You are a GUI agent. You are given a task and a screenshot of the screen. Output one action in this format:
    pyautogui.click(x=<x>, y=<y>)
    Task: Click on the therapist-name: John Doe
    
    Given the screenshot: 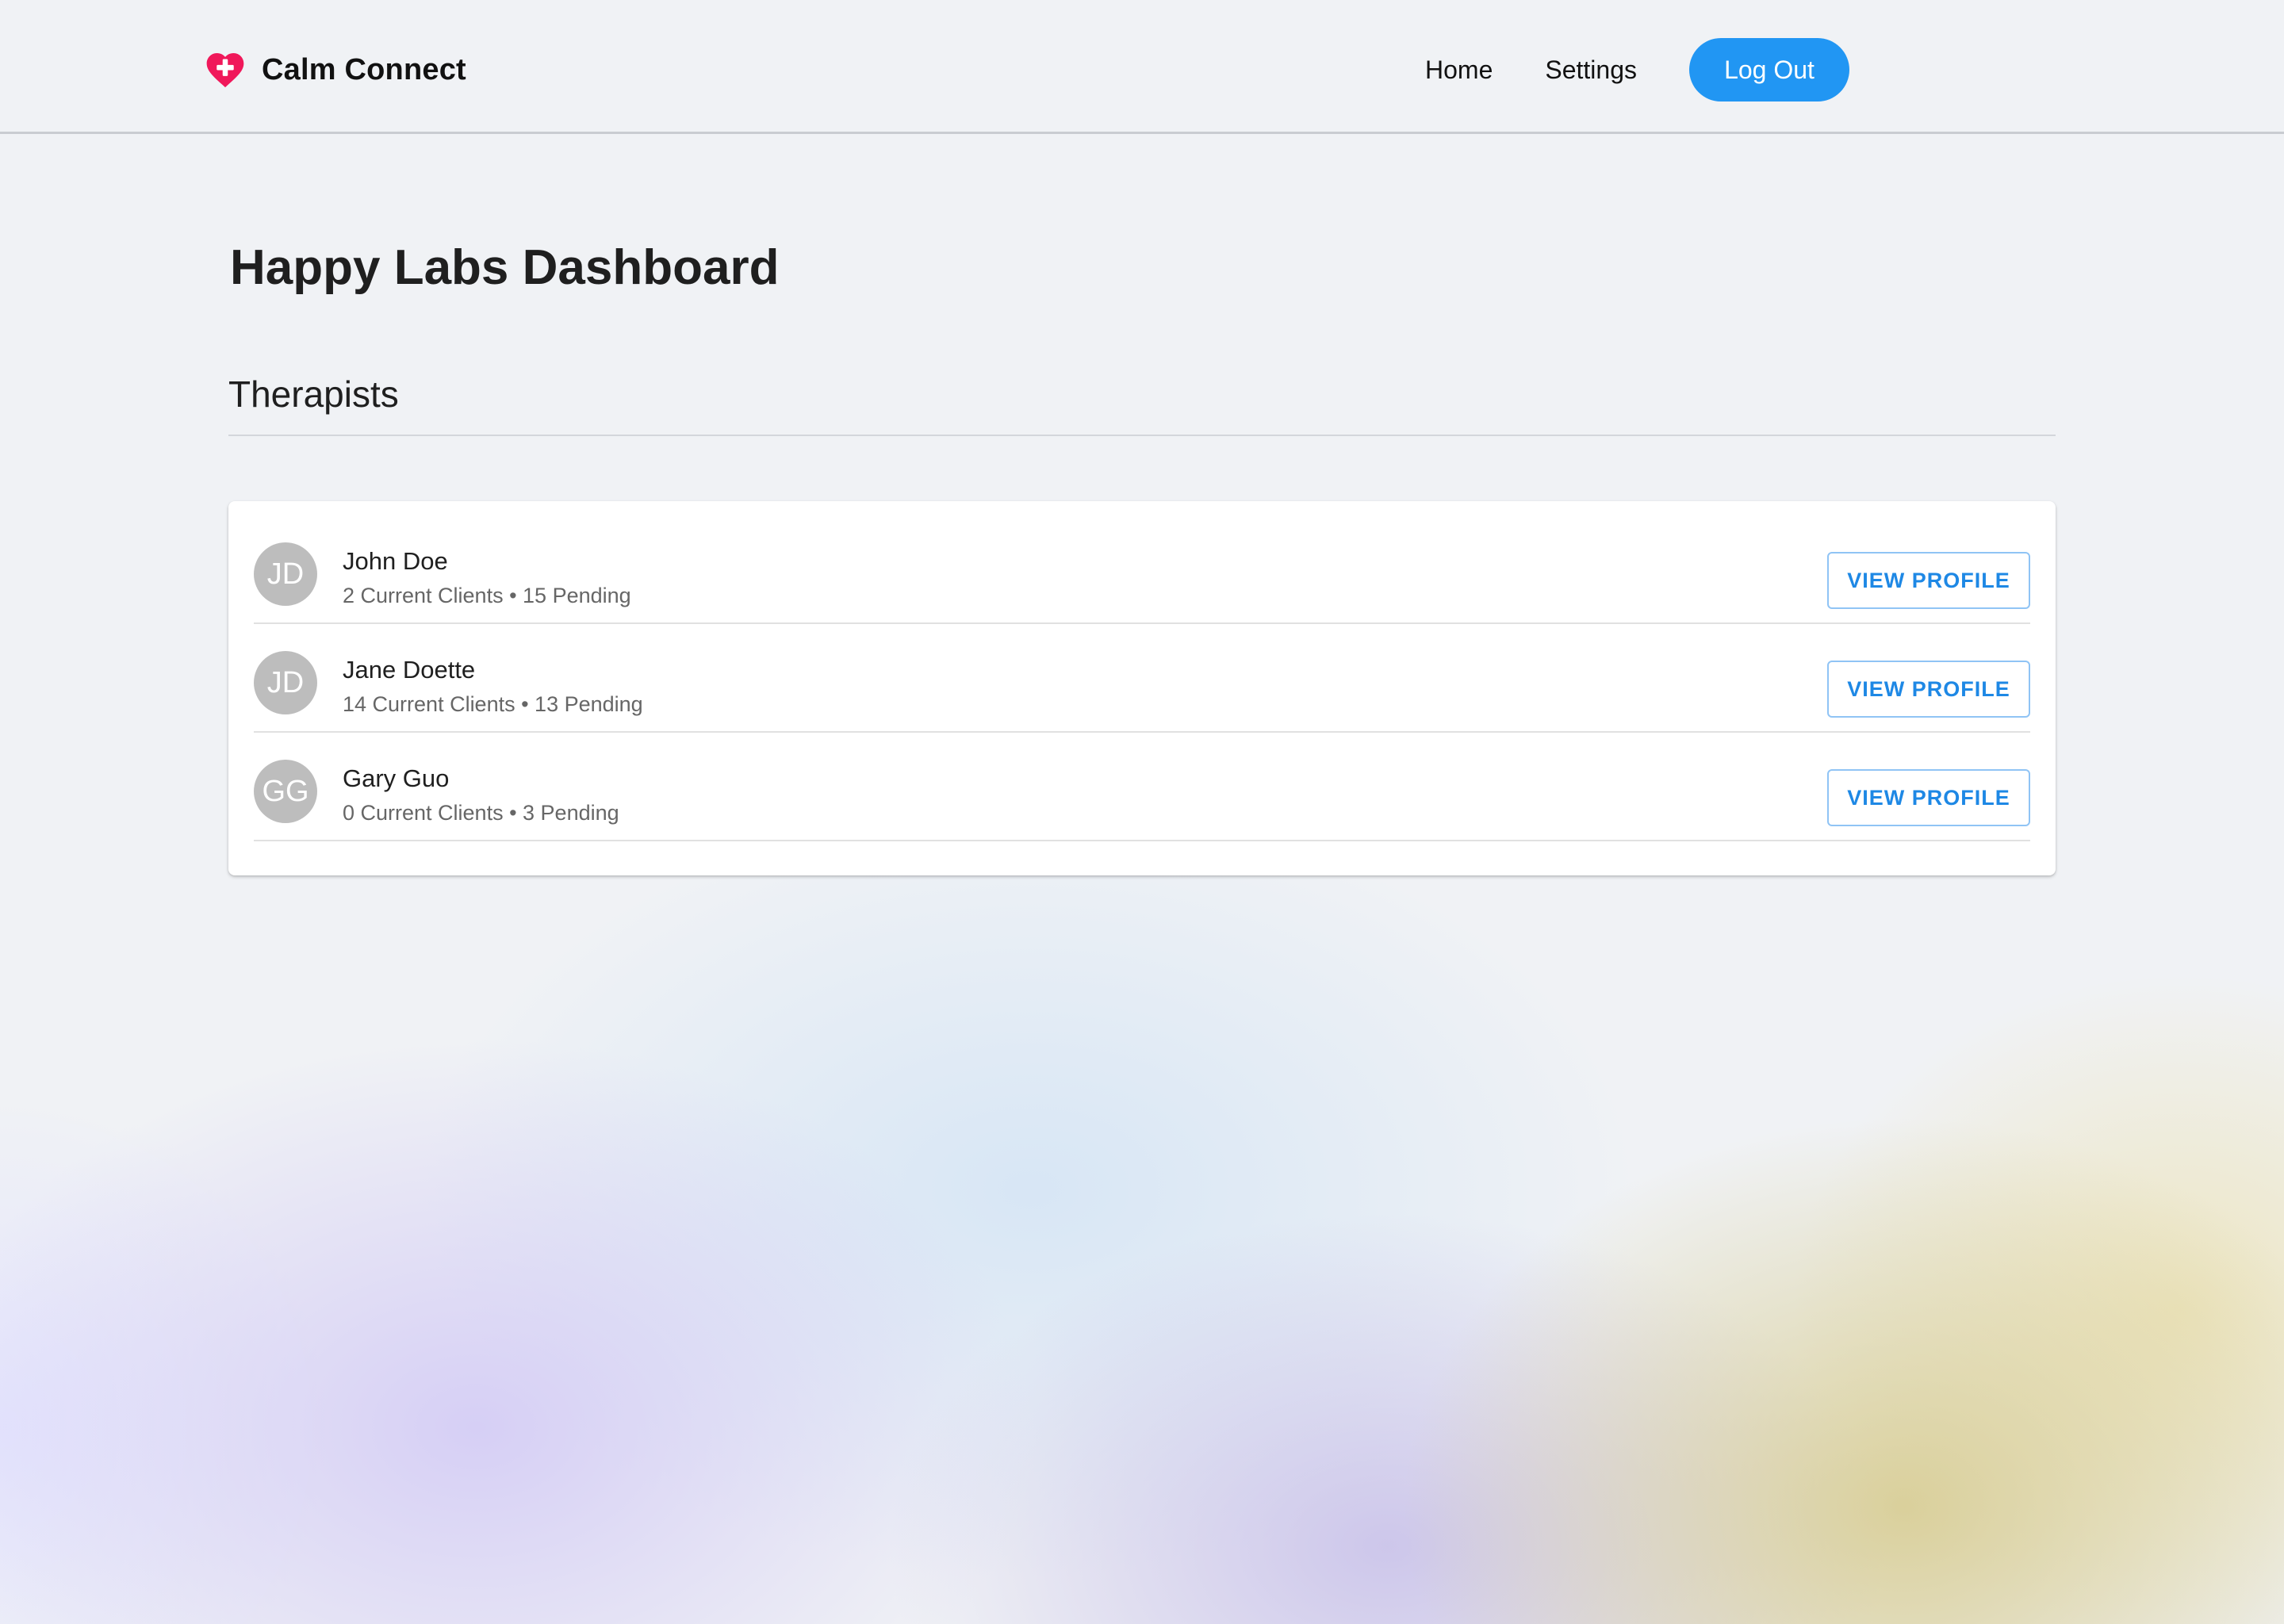 What is the action you would take?
    pyautogui.click(x=395, y=561)
    